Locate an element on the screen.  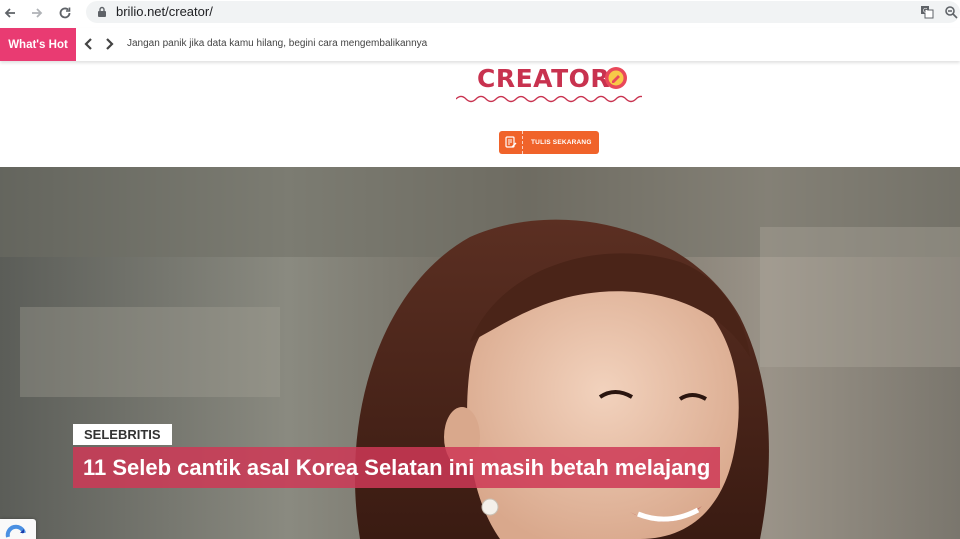
translate-icon: G is located at coordinates (927, 12).